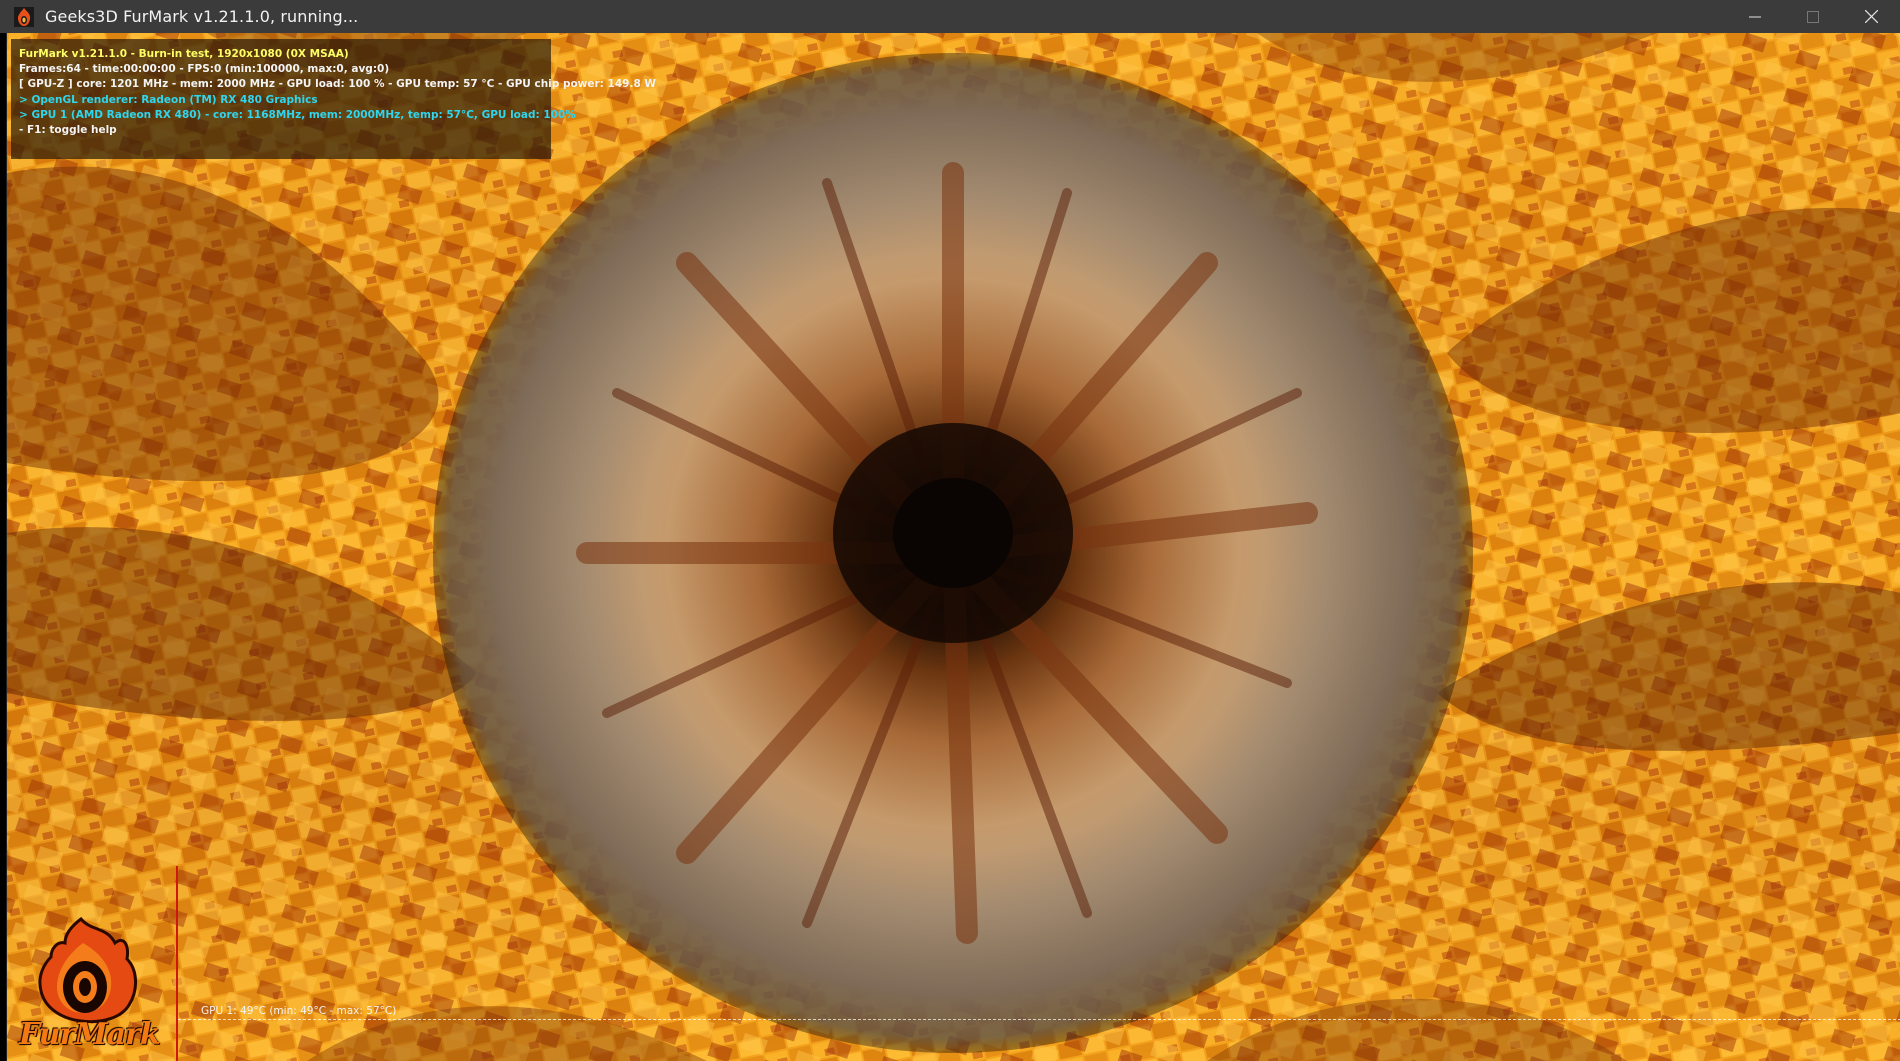  I want to click on graph-temperature-label: GPU 1: 49°C (min: 49°C - max: 57°C), so click(299, 1011).